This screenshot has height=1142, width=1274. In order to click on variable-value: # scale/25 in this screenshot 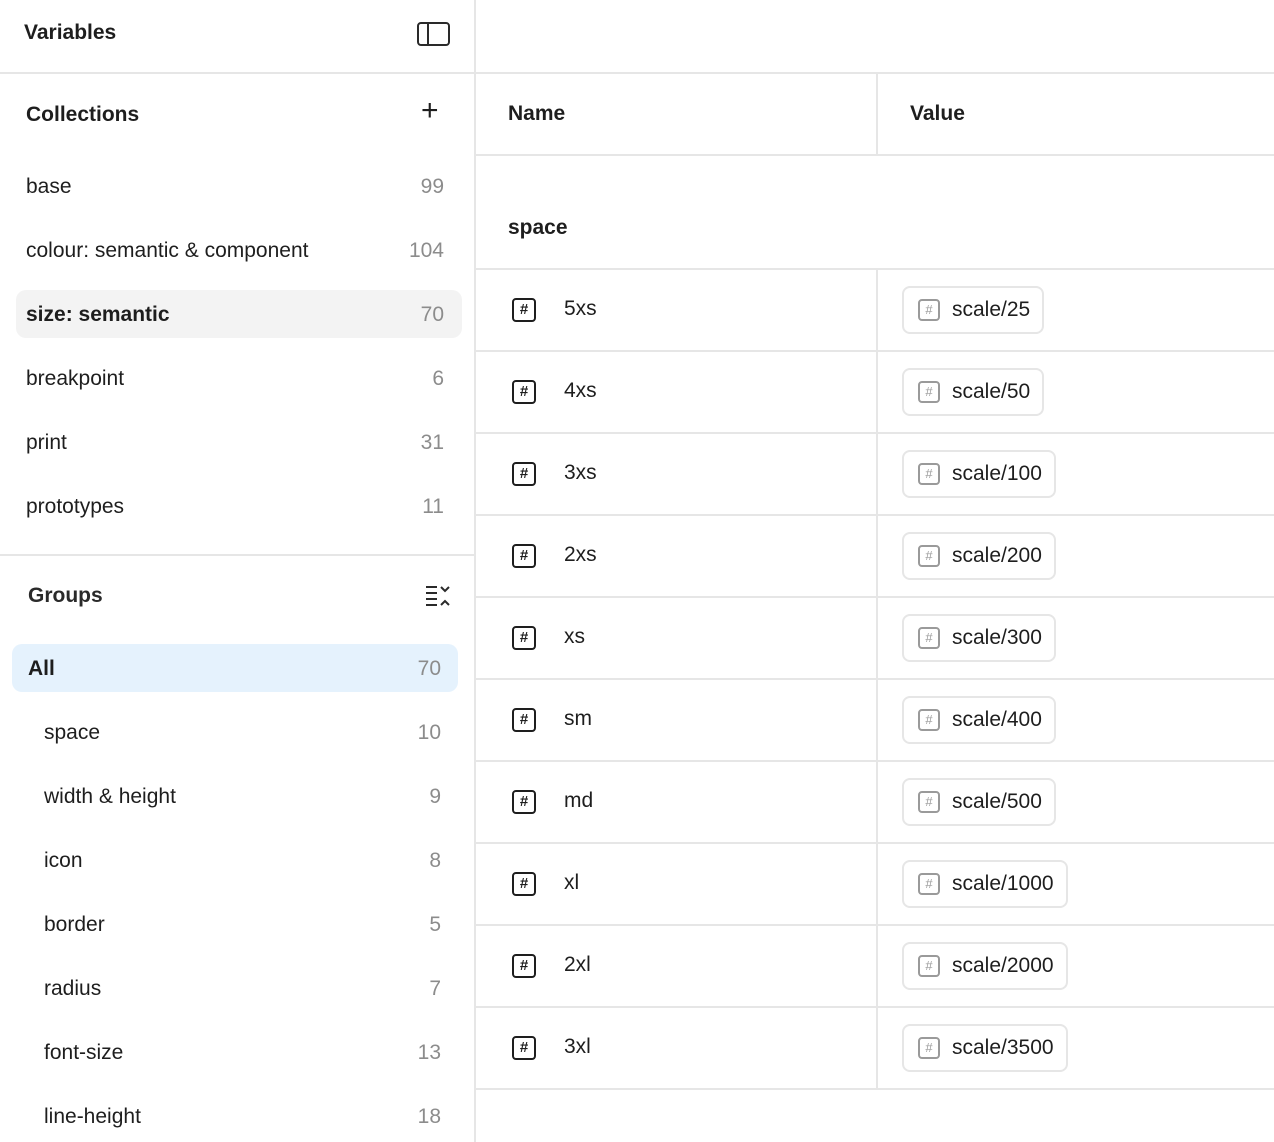, I will do `click(973, 310)`.